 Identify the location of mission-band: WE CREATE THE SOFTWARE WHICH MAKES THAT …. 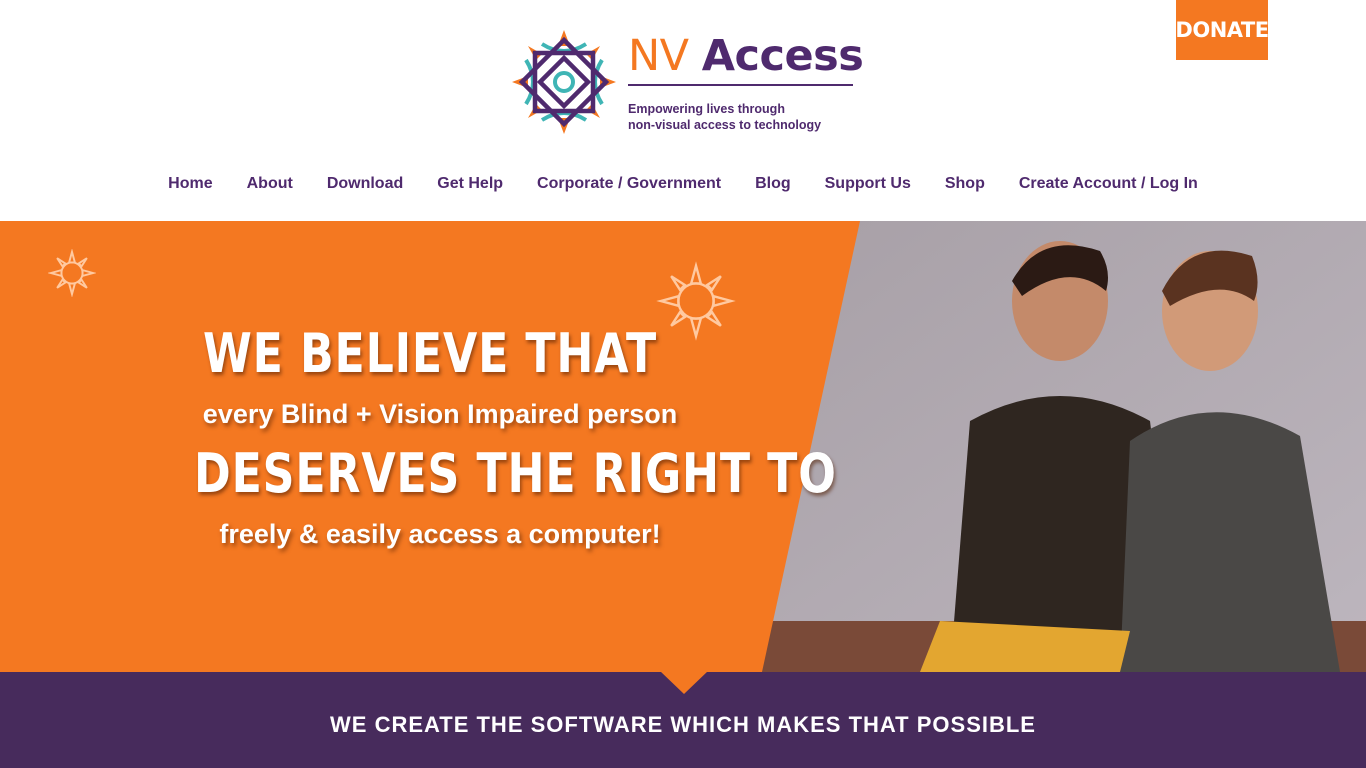
(683, 719).